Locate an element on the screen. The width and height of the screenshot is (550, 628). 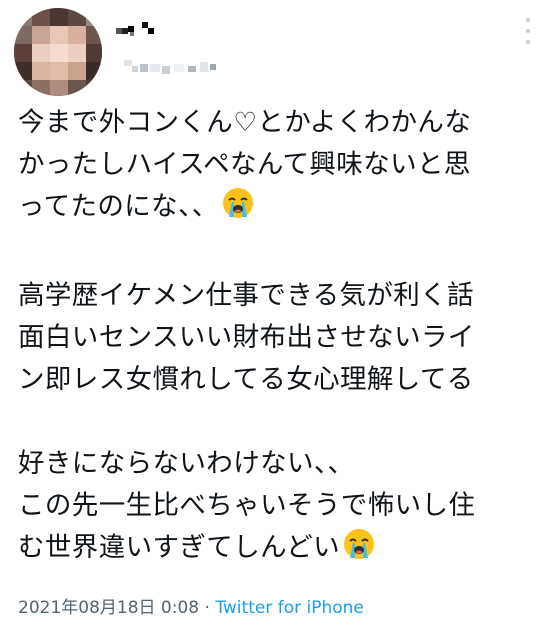
tweet-line: かったしハイスペなんて興味ないと思 is located at coordinates (244, 164).